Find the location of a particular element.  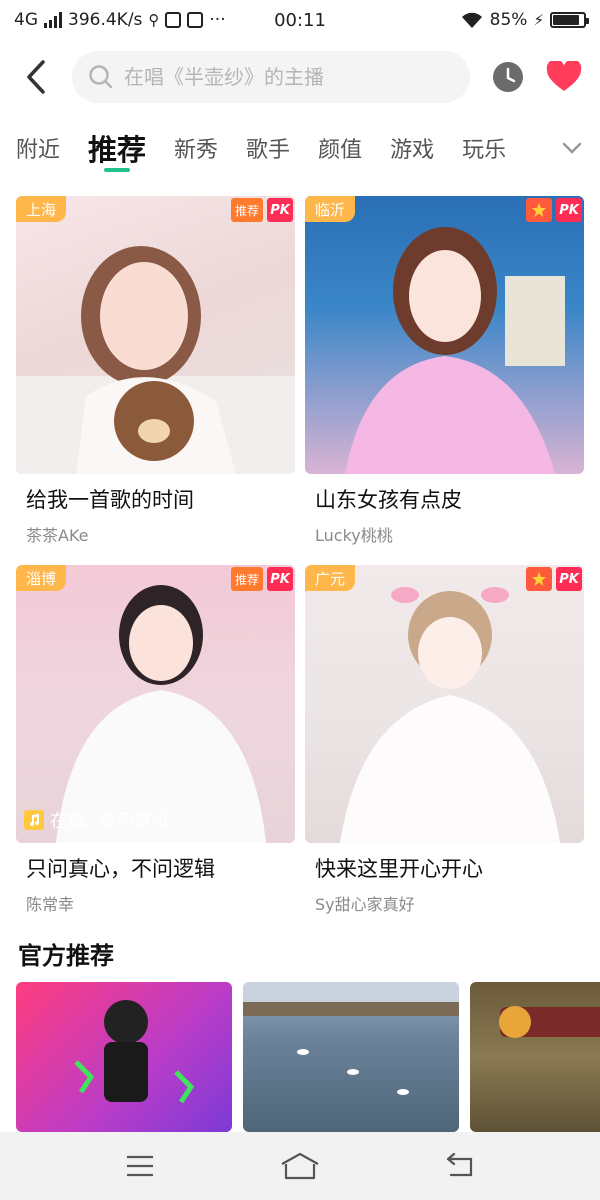

home-icon is located at coordinates (300, 1166).